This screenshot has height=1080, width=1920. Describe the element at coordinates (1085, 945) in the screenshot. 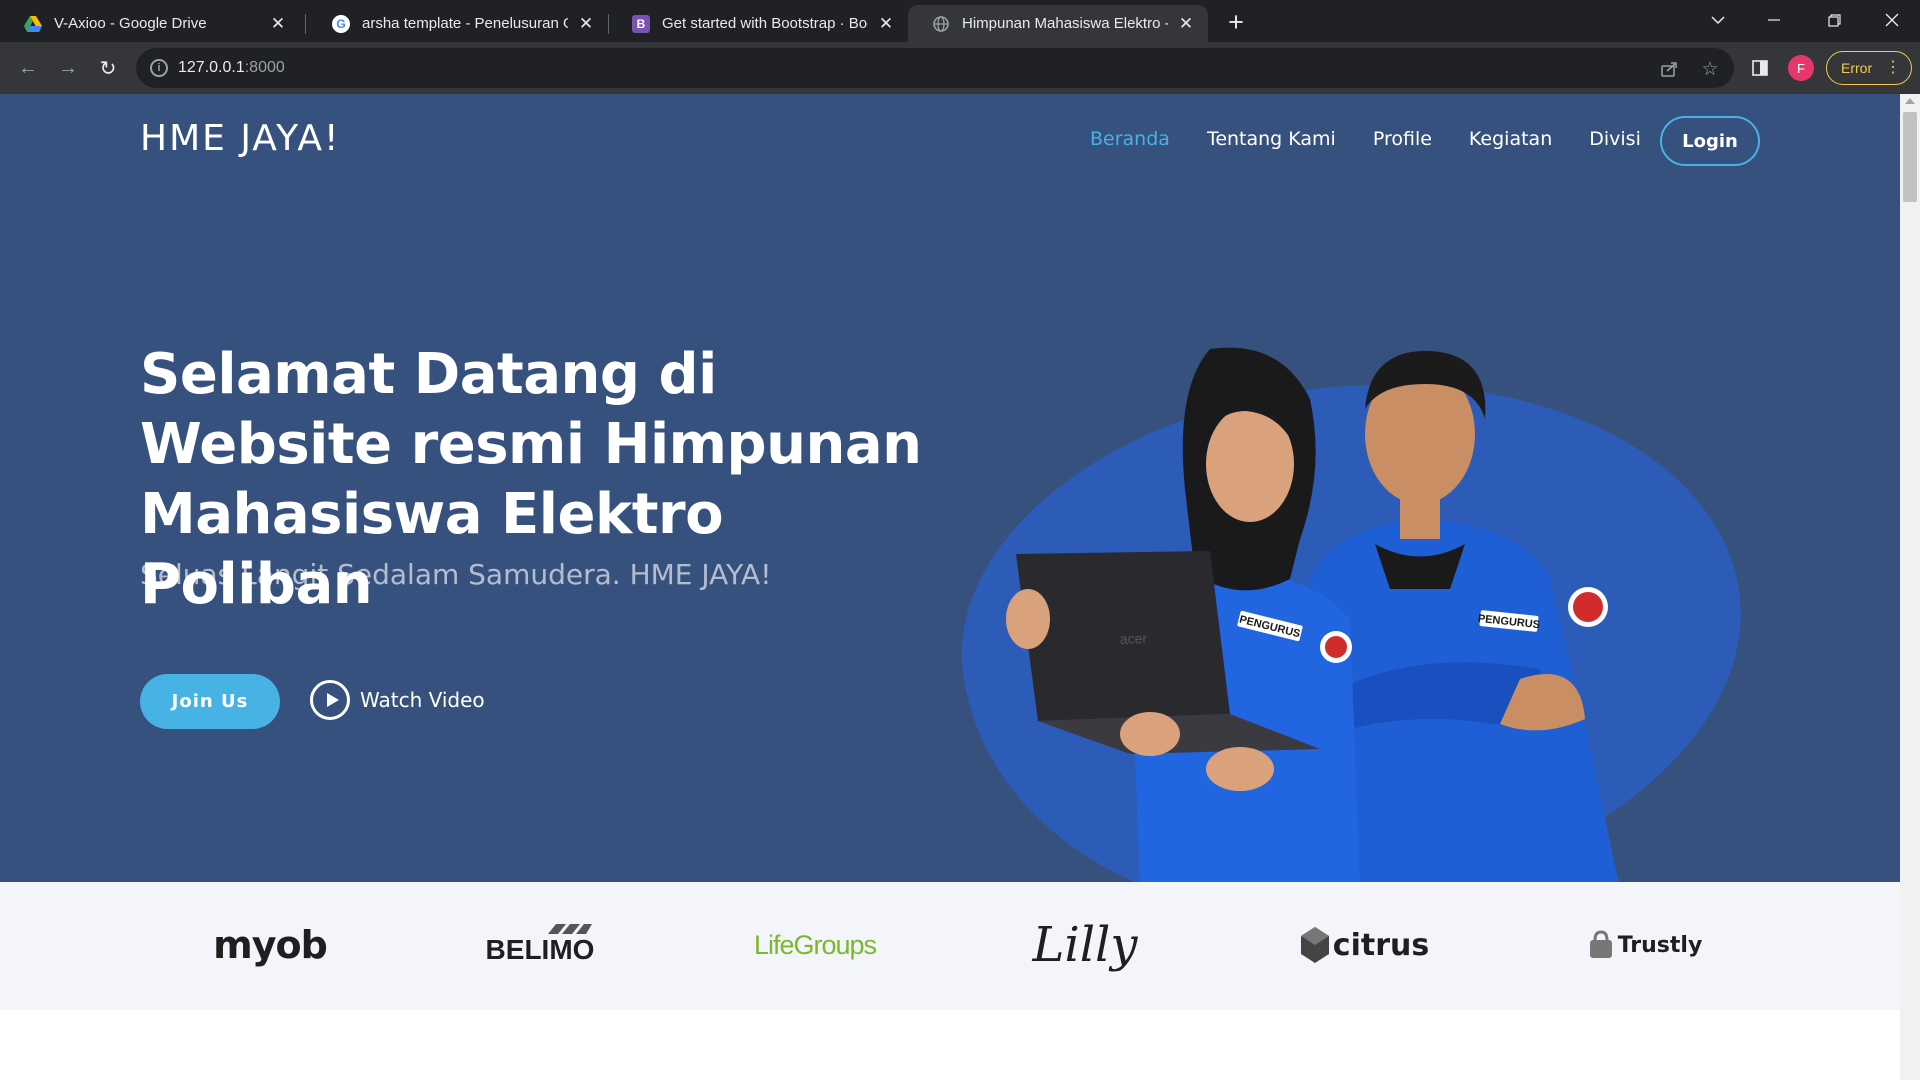

I see `client-logo-lilly: Lilly` at that location.